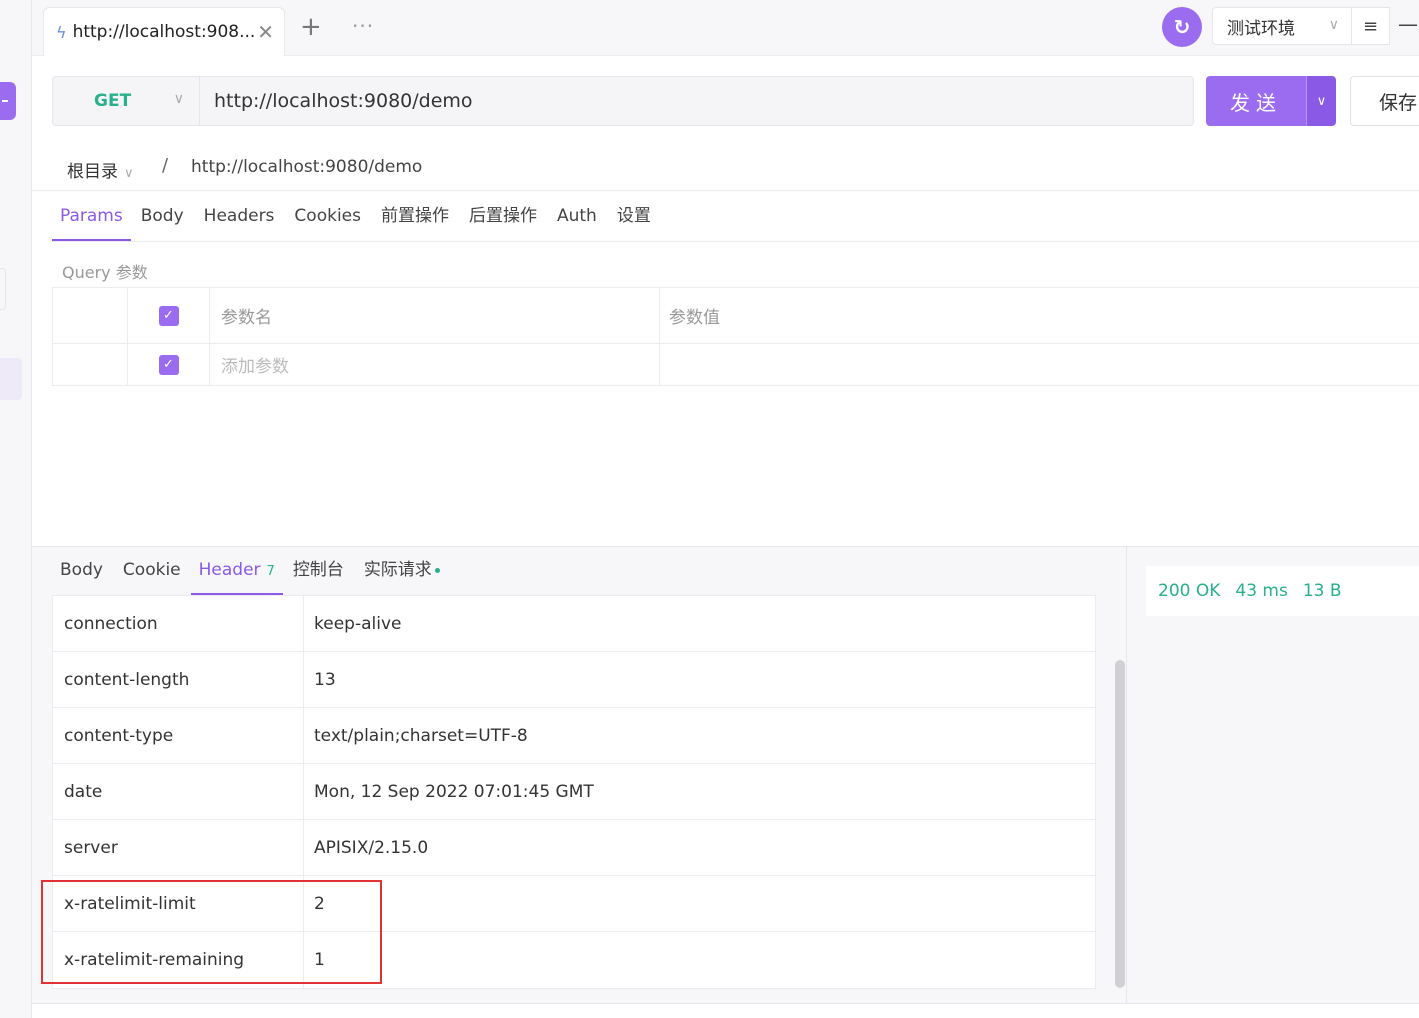 The height and width of the screenshot is (1018, 1419). I want to click on row-checkbox: ✓, so click(168, 364).